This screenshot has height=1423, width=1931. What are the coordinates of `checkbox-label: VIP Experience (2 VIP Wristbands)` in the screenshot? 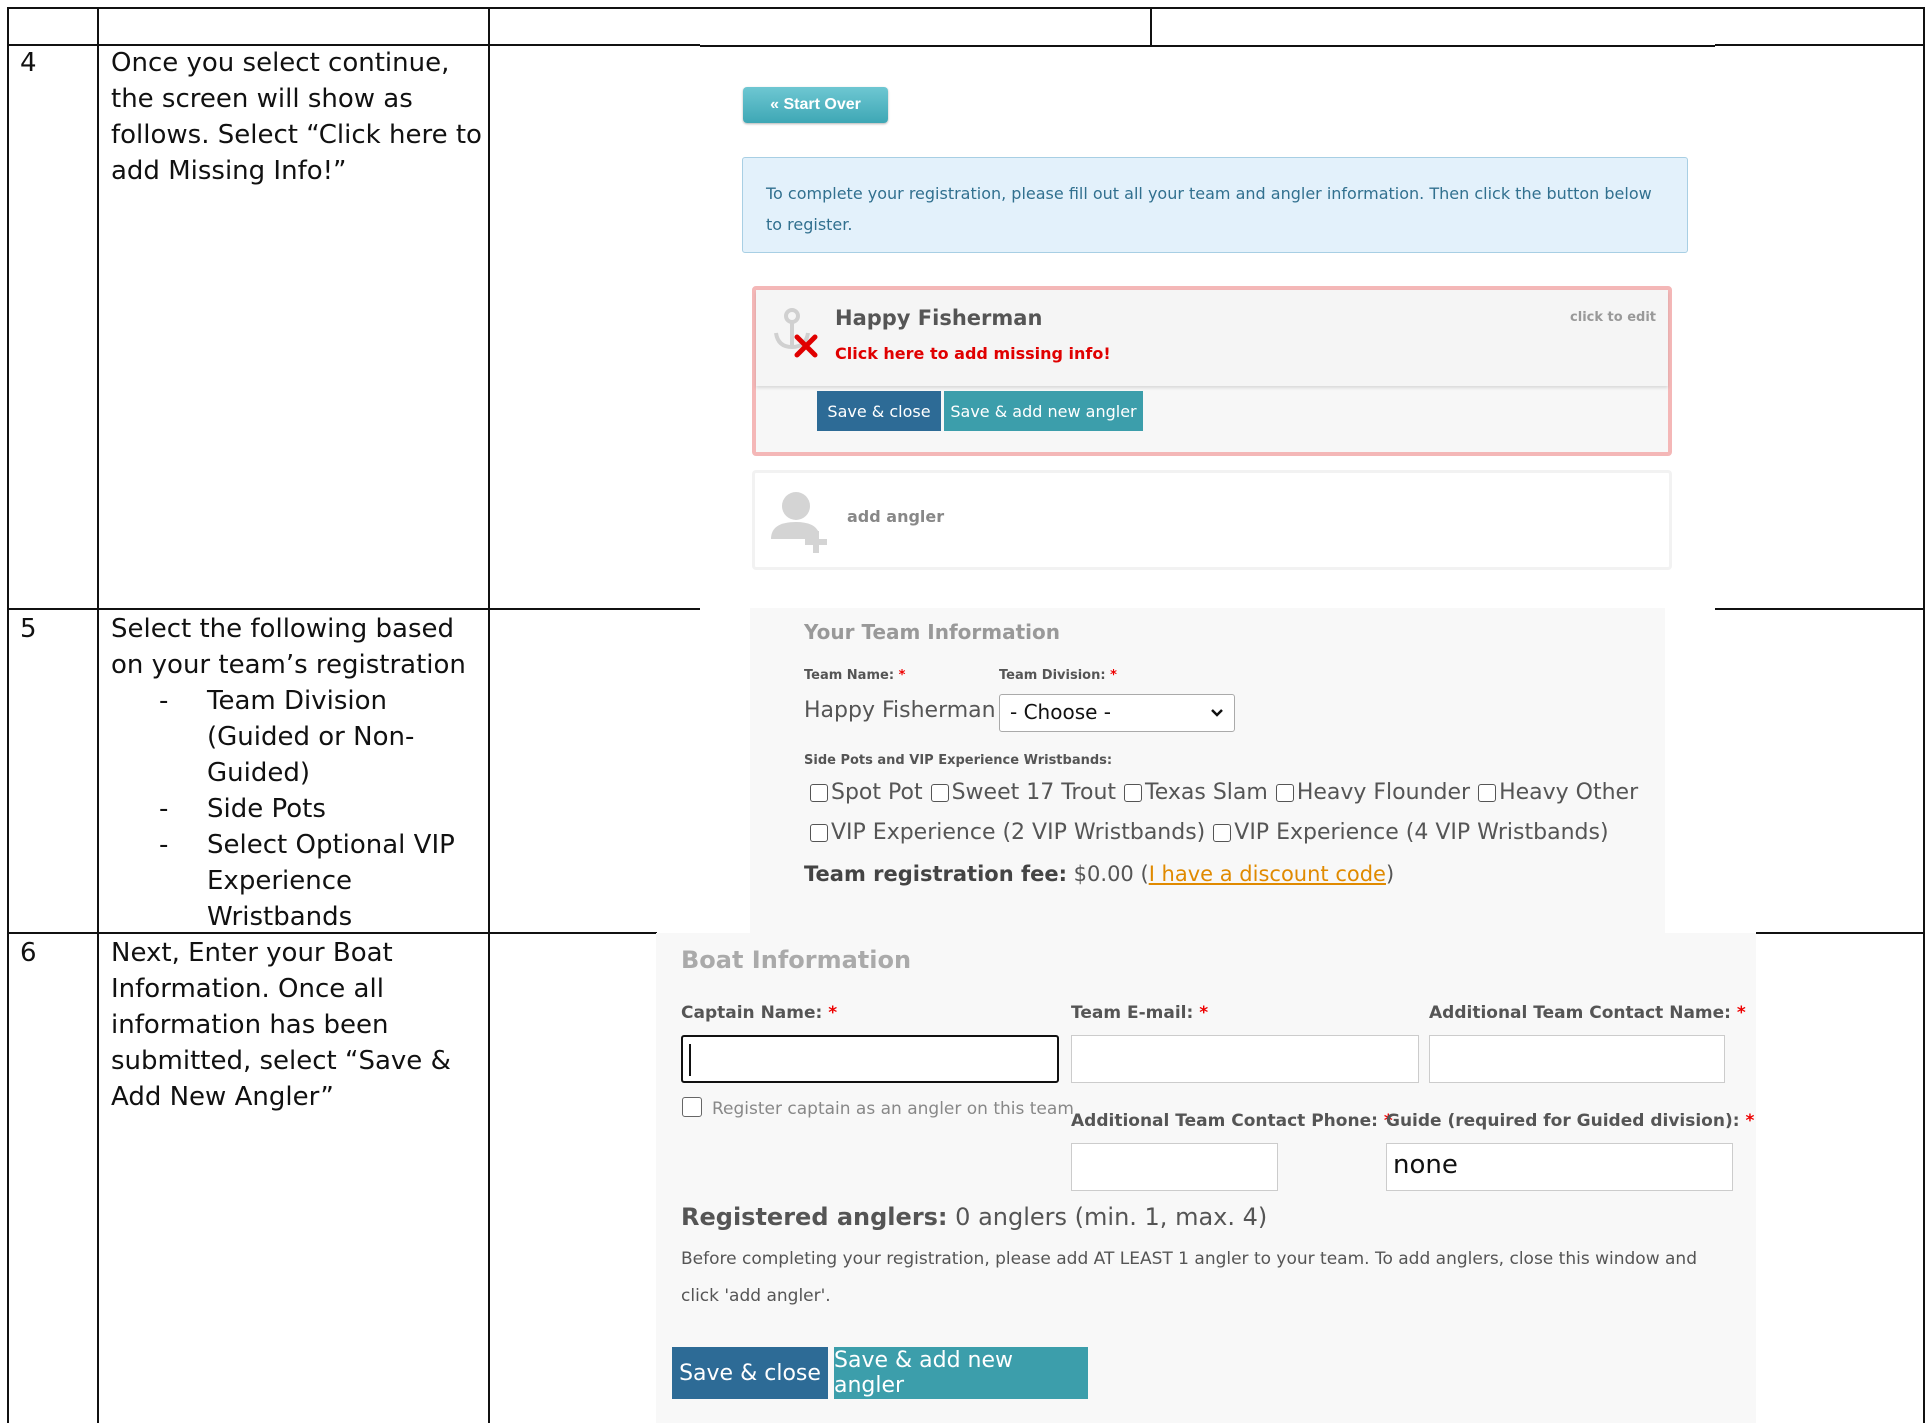 It's located at (1018, 832).